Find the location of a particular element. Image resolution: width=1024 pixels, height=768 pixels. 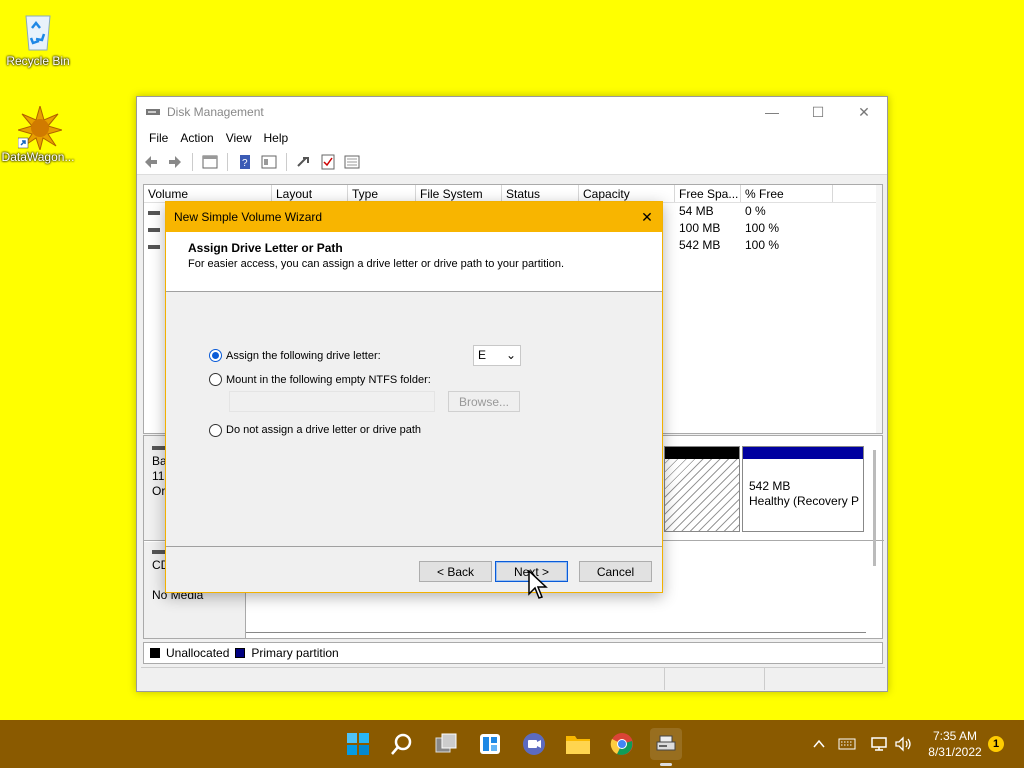

teams-chat-icon is located at coordinates (534, 744).